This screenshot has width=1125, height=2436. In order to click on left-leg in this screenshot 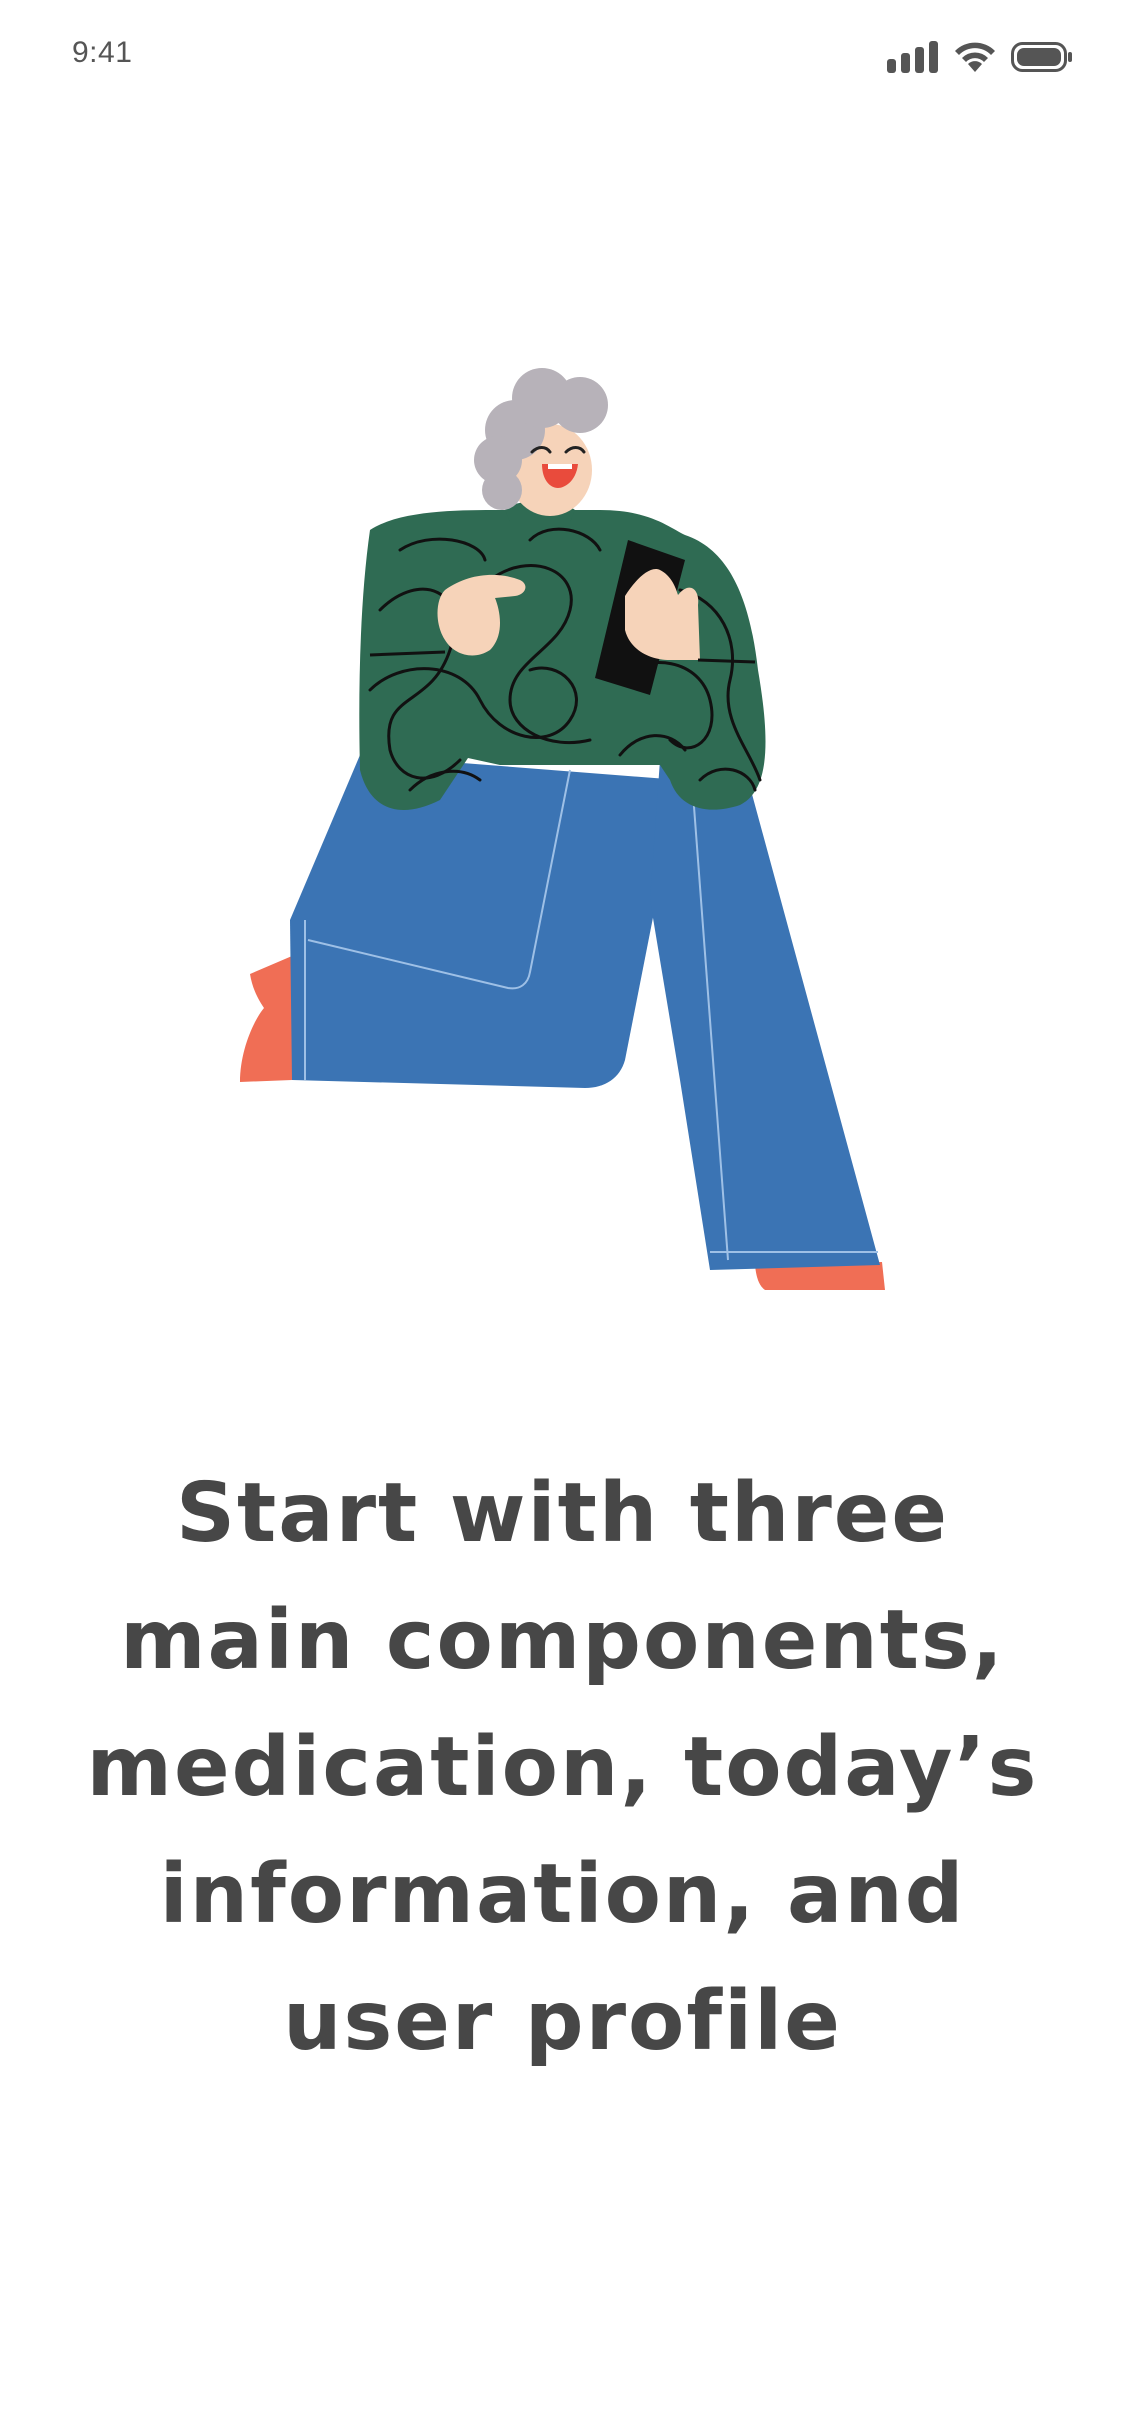, I will do `click(485, 921)`.